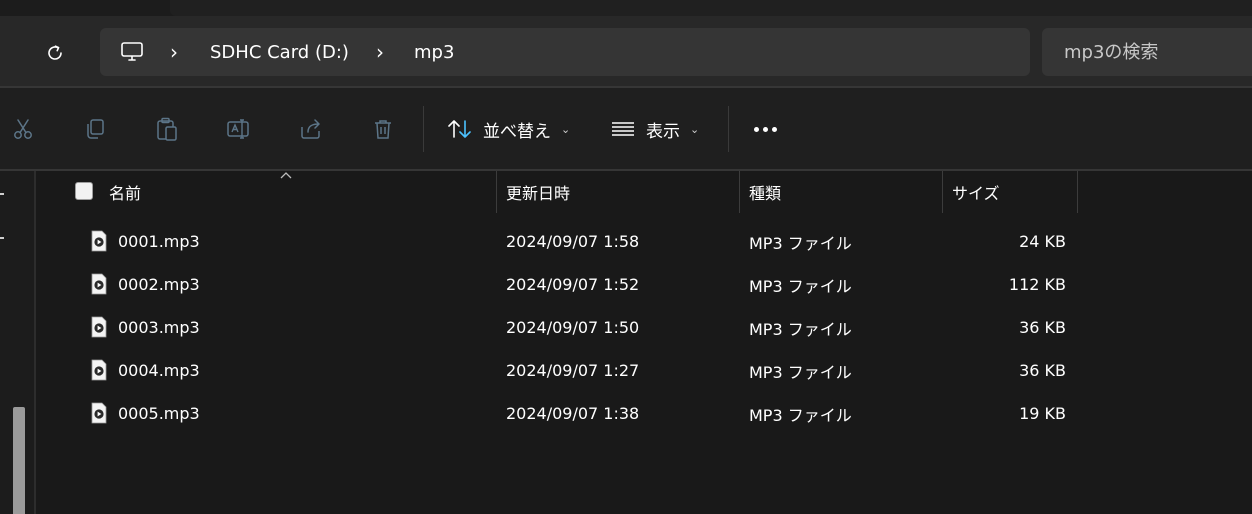 Image resolution: width=1252 pixels, height=514 pixels. Describe the element at coordinates (459, 129) in the screenshot. I see `sort-arrows-icon` at that location.